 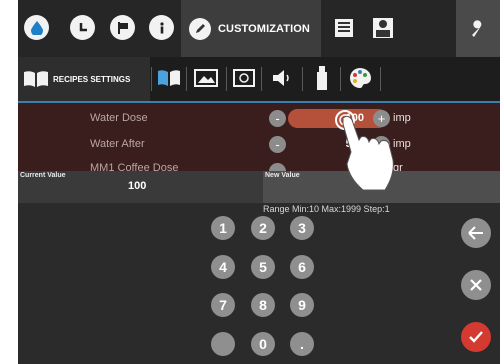 What do you see at coordinates (360, 78) in the screenshot?
I see `palette-icon` at bounding box center [360, 78].